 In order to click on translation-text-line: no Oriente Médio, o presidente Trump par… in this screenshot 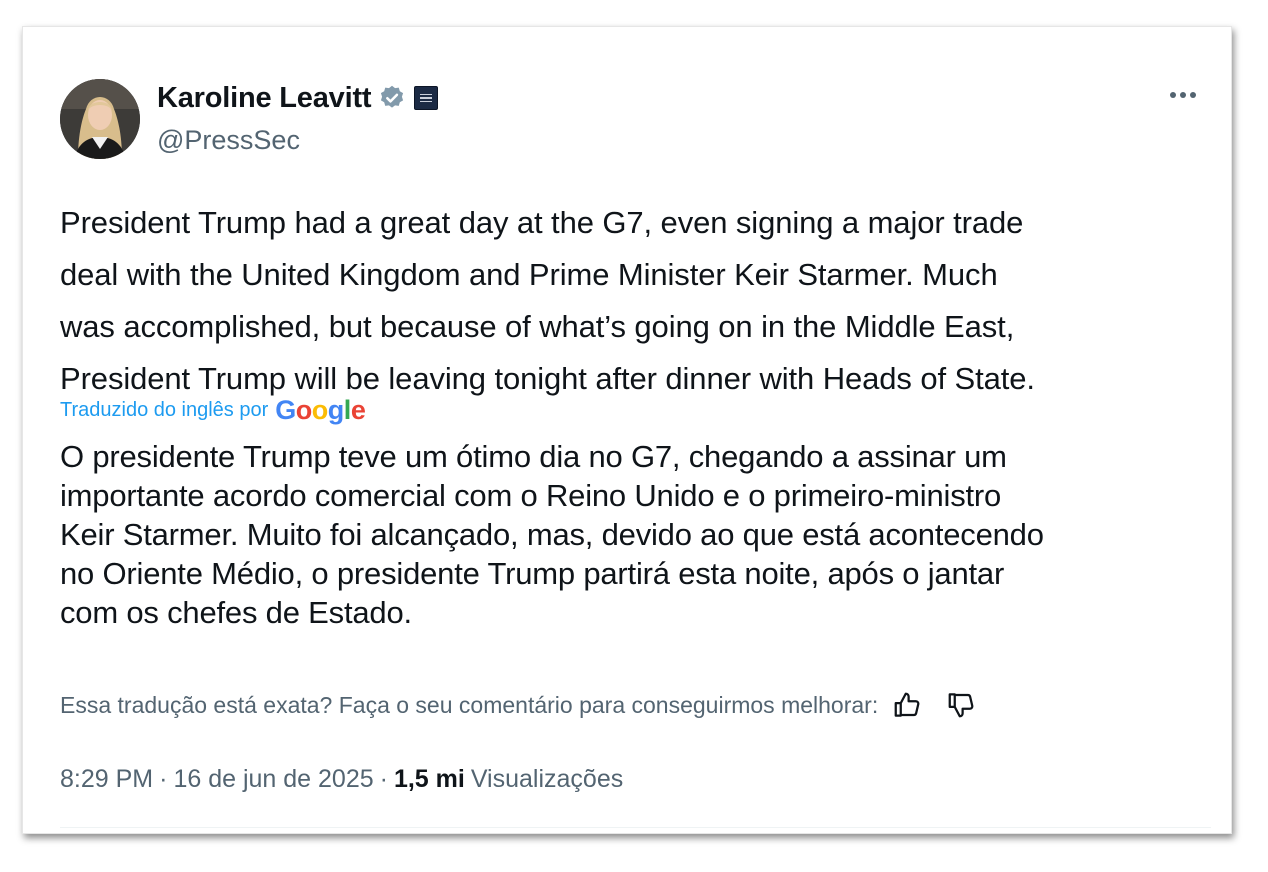, I will do `click(532, 573)`.